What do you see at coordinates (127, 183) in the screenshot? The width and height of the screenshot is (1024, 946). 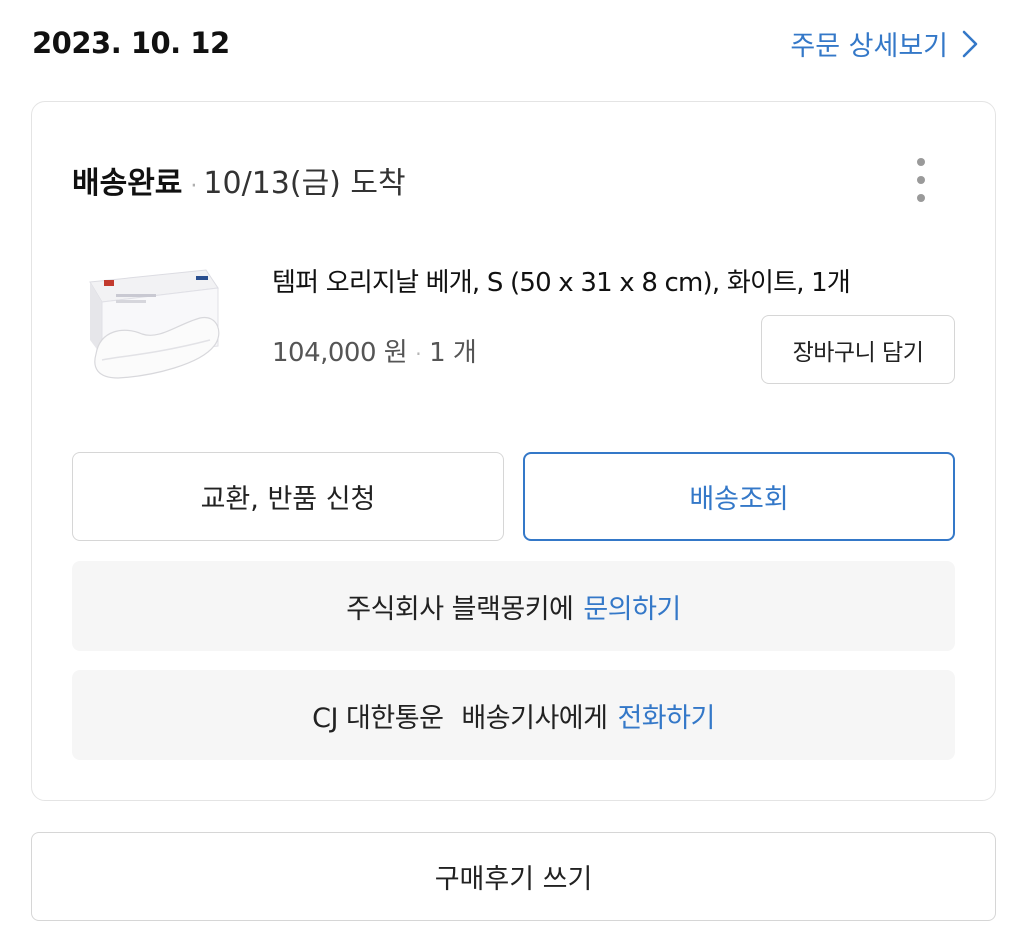 I see `delivery-status: 배송완료` at bounding box center [127, 183].